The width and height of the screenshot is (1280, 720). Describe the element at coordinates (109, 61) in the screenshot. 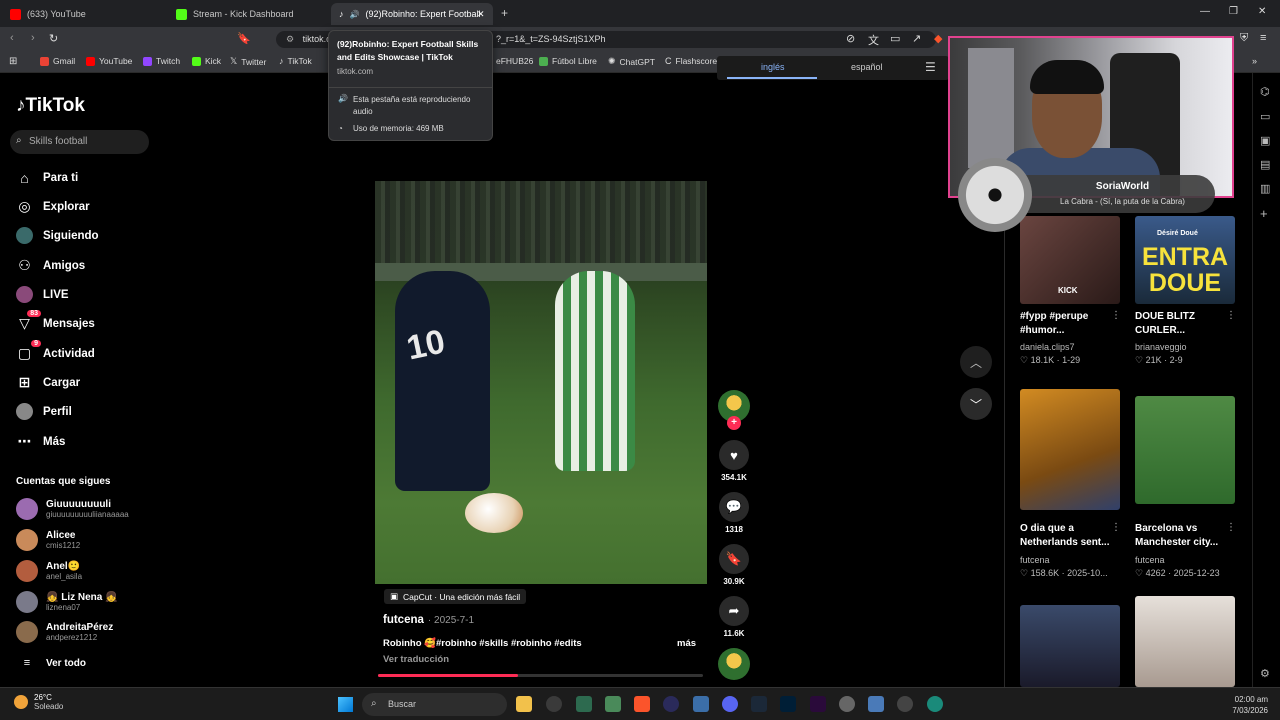

I see `bookmark-youtube: YouTube` at that location.